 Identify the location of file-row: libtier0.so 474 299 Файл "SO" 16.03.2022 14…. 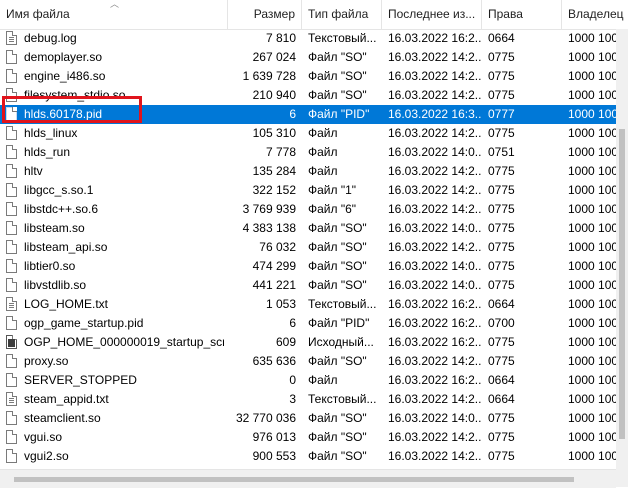
(308, 266).